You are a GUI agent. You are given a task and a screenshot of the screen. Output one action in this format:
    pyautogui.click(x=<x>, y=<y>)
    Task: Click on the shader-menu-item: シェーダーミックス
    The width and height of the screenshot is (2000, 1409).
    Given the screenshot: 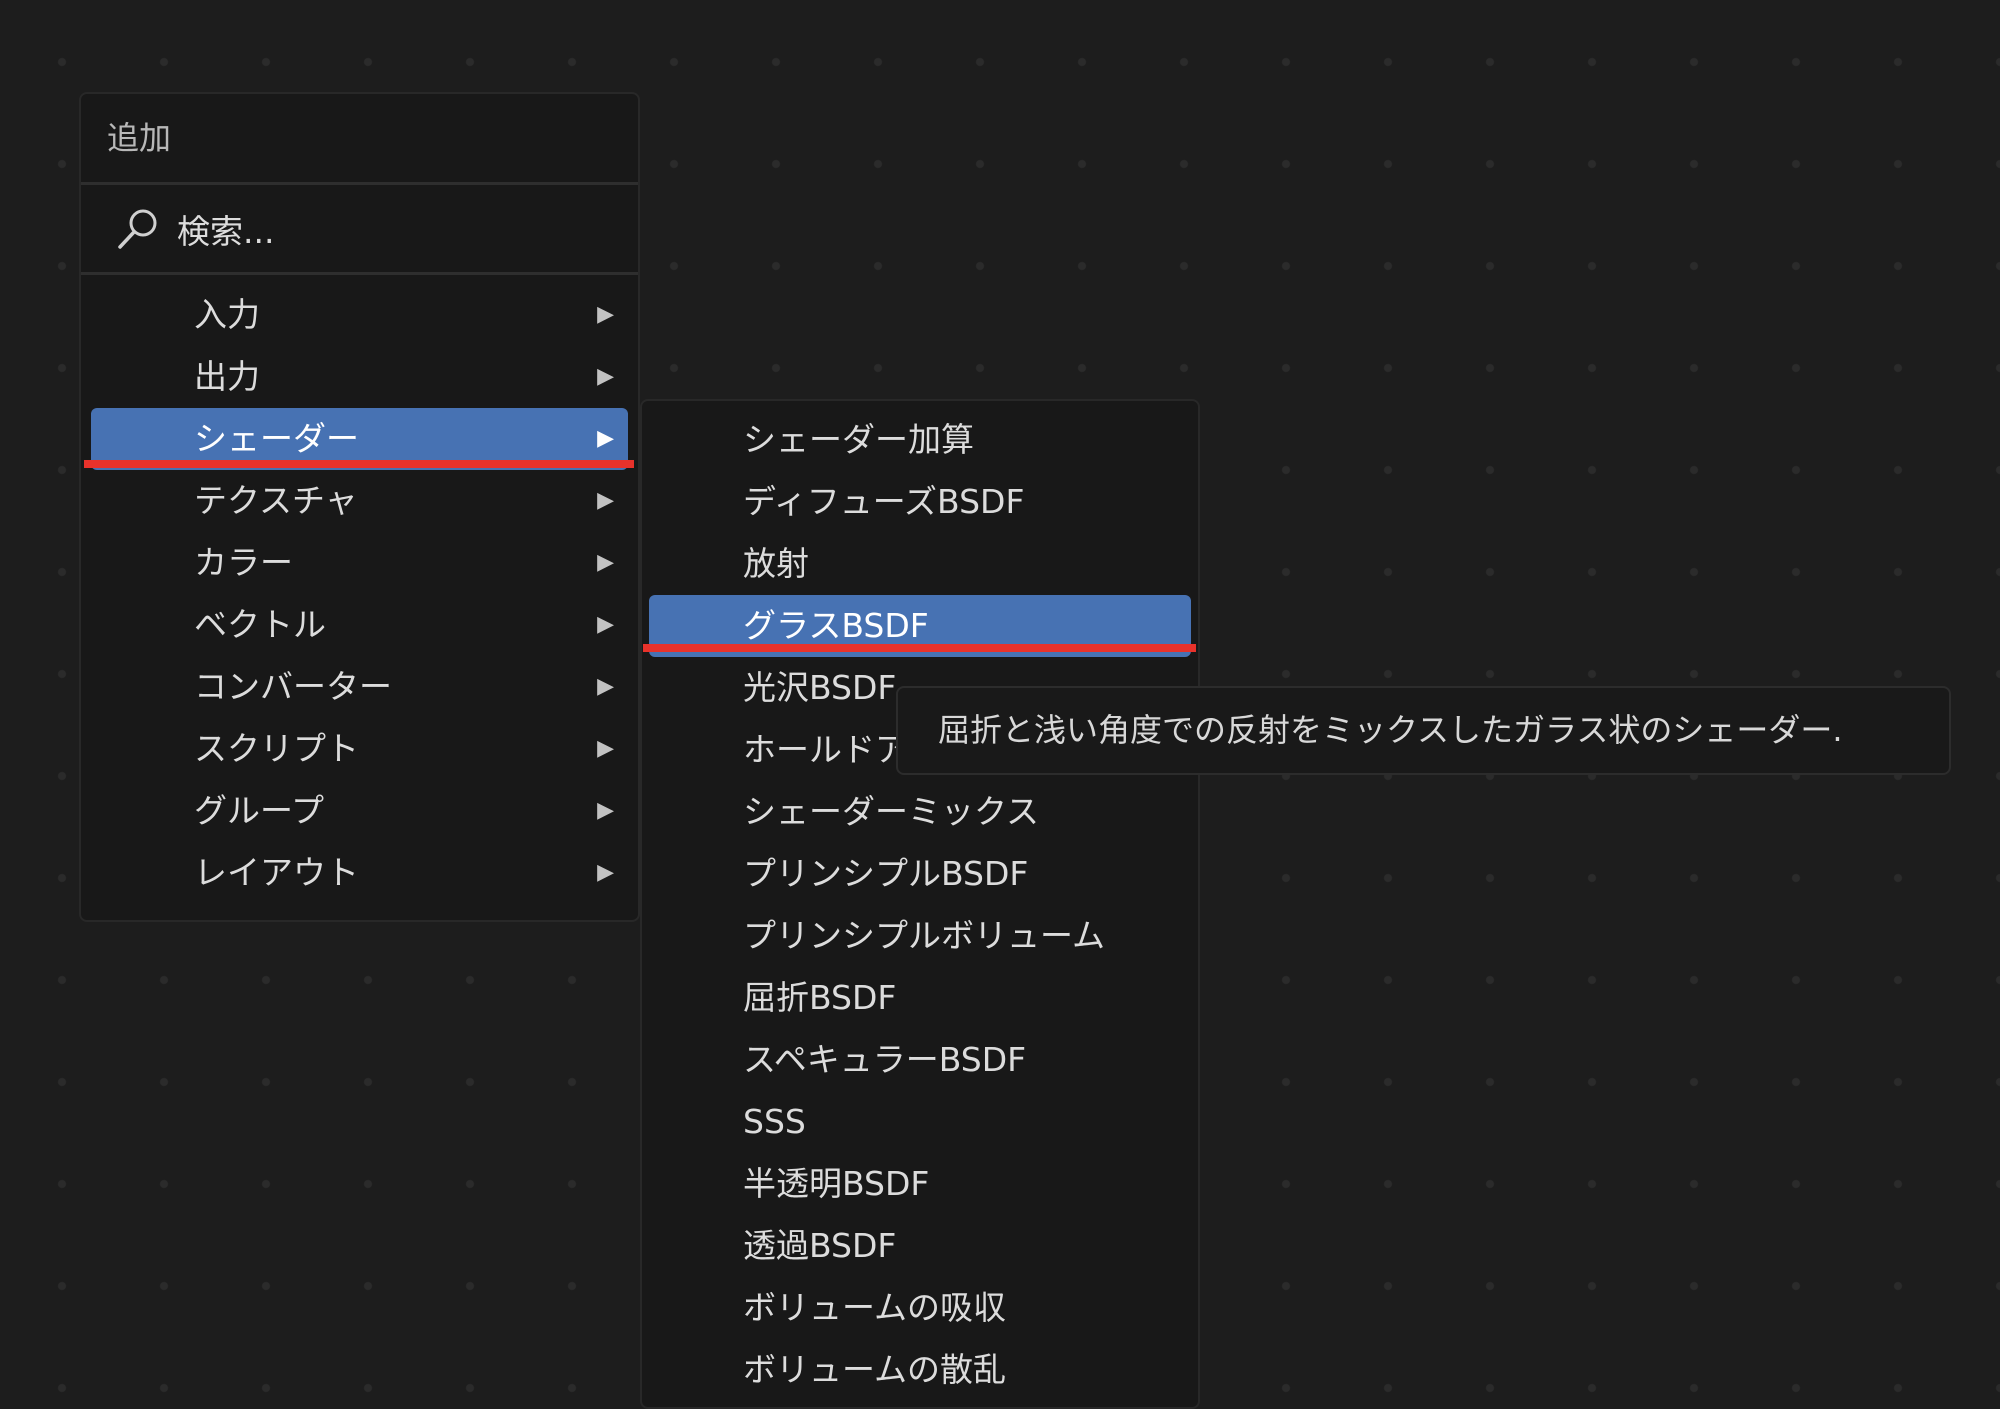 What is the action you would take?
    pyautogui.click(x=920, y=812)
    